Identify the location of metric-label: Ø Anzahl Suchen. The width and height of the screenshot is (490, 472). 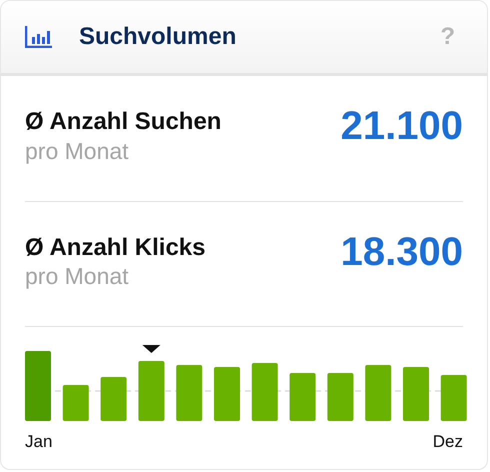
(123, 122).